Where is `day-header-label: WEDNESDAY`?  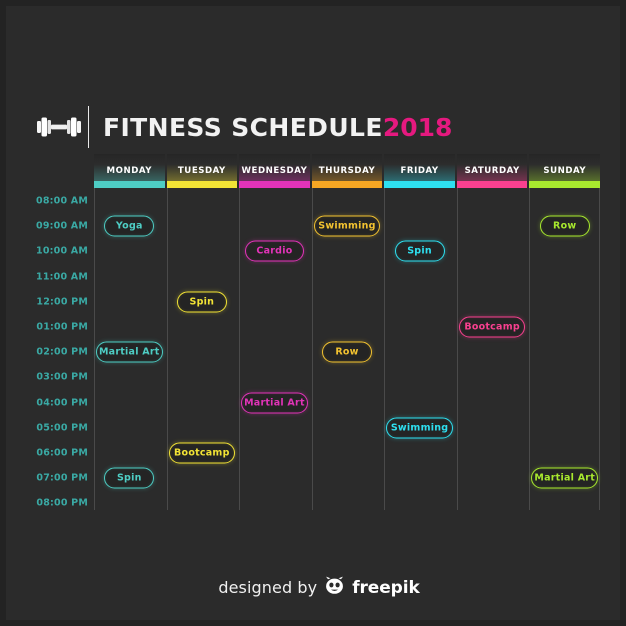 day-header-label: WEDNESDAY is located at coordinates (274, 171).